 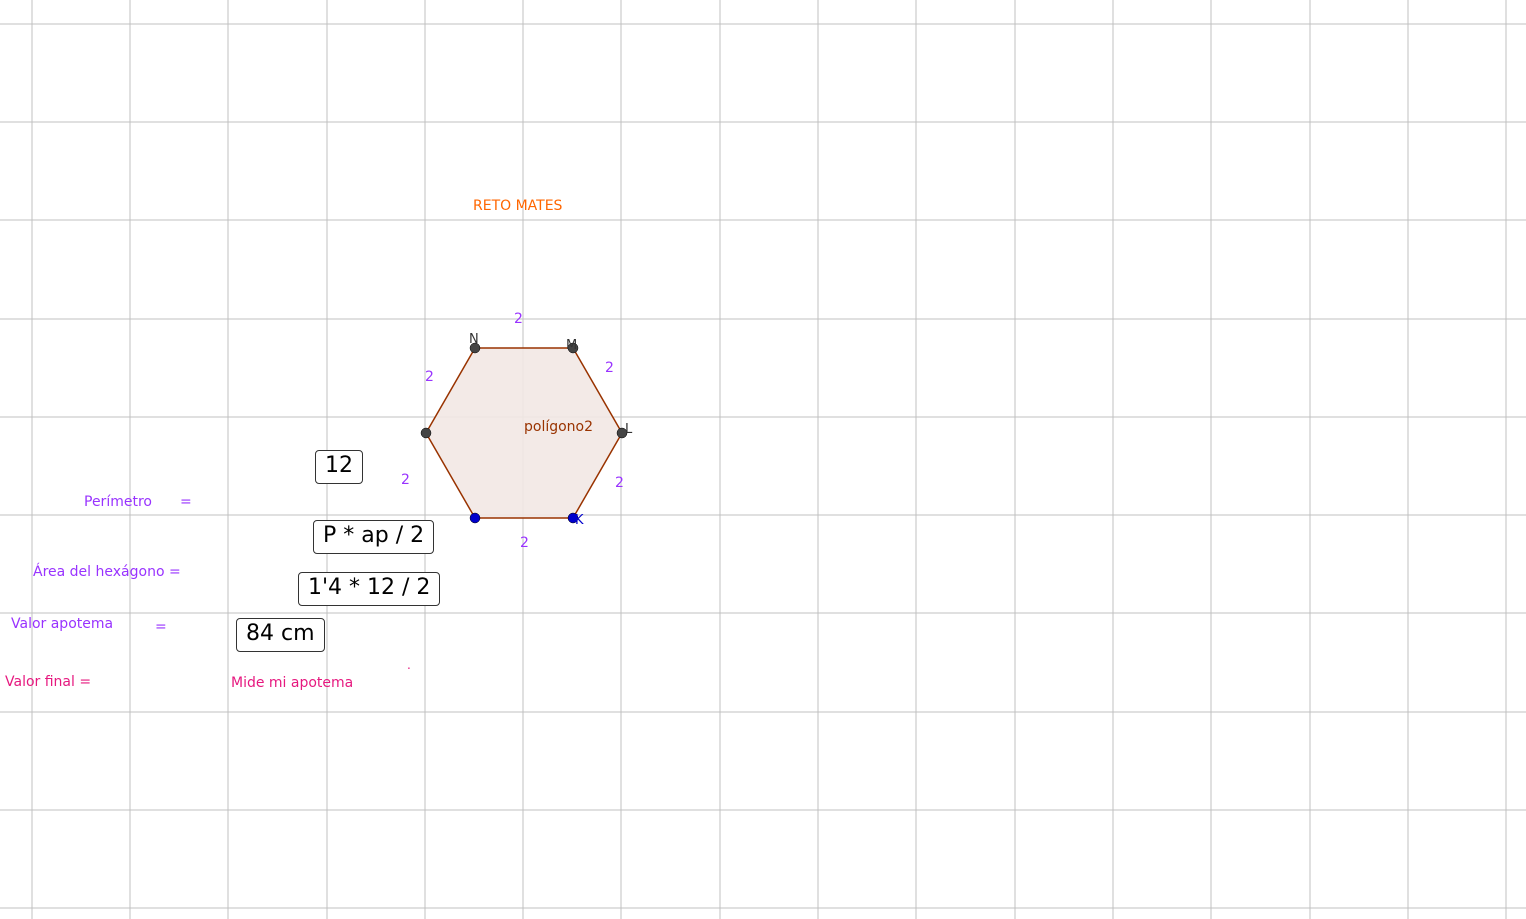 What do you see at coordinates (426, 433) in the screenshot?
I see `vertex-point-o` at bounding box center [426, 433].